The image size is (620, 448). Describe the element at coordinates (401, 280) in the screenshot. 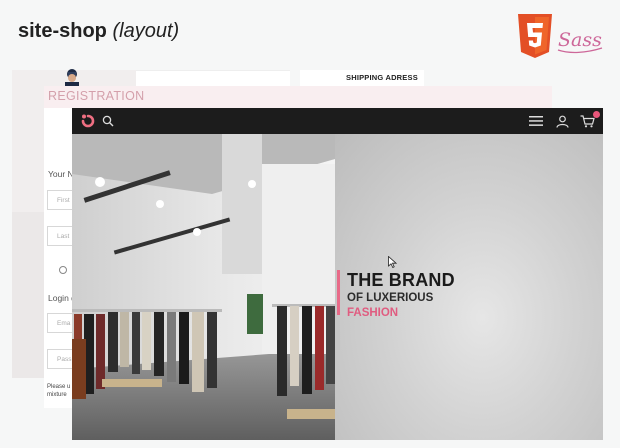

I see `hero-headline: THE BRAND` at that location.